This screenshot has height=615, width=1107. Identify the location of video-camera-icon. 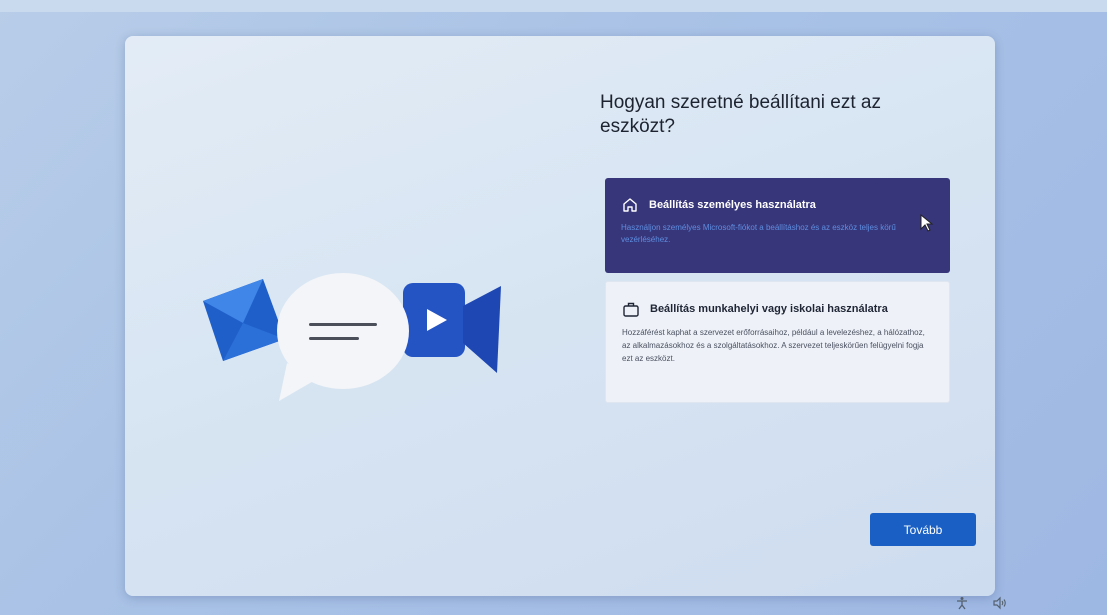
(452, 328).